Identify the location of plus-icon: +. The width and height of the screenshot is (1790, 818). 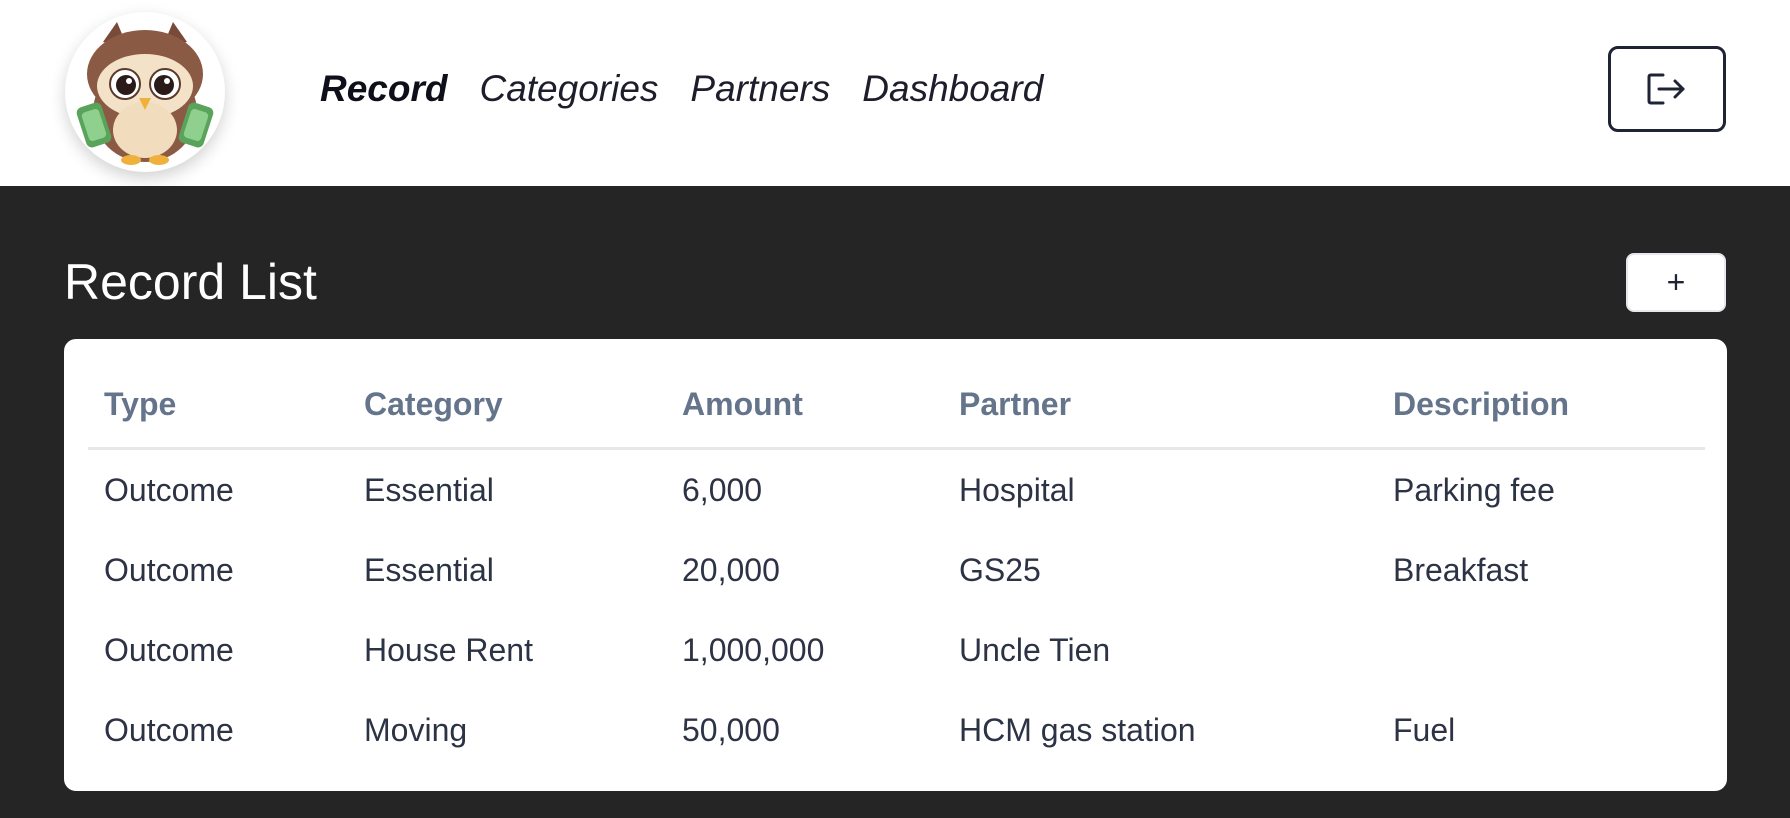
(1676, 282).